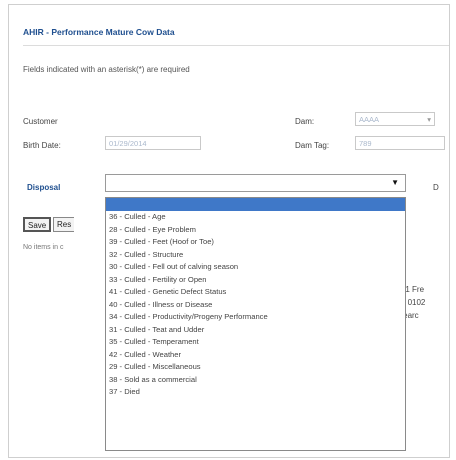 Image resolution: width=456 pixels, height=460 pixels. I want to click on disposal-option: 36 - Culled - Age, so click(255, 217).